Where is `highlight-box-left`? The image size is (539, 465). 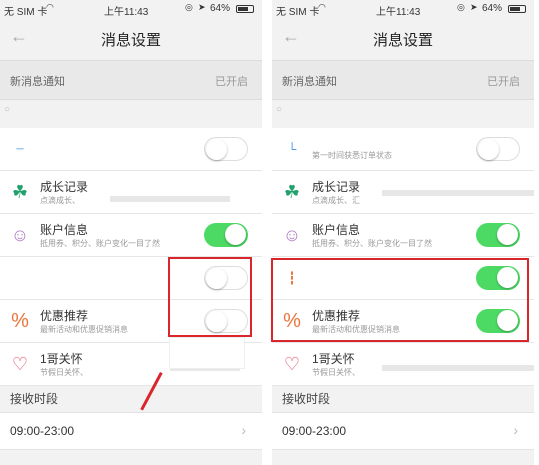
highlight-box-left is located at coordinates (210, 297).